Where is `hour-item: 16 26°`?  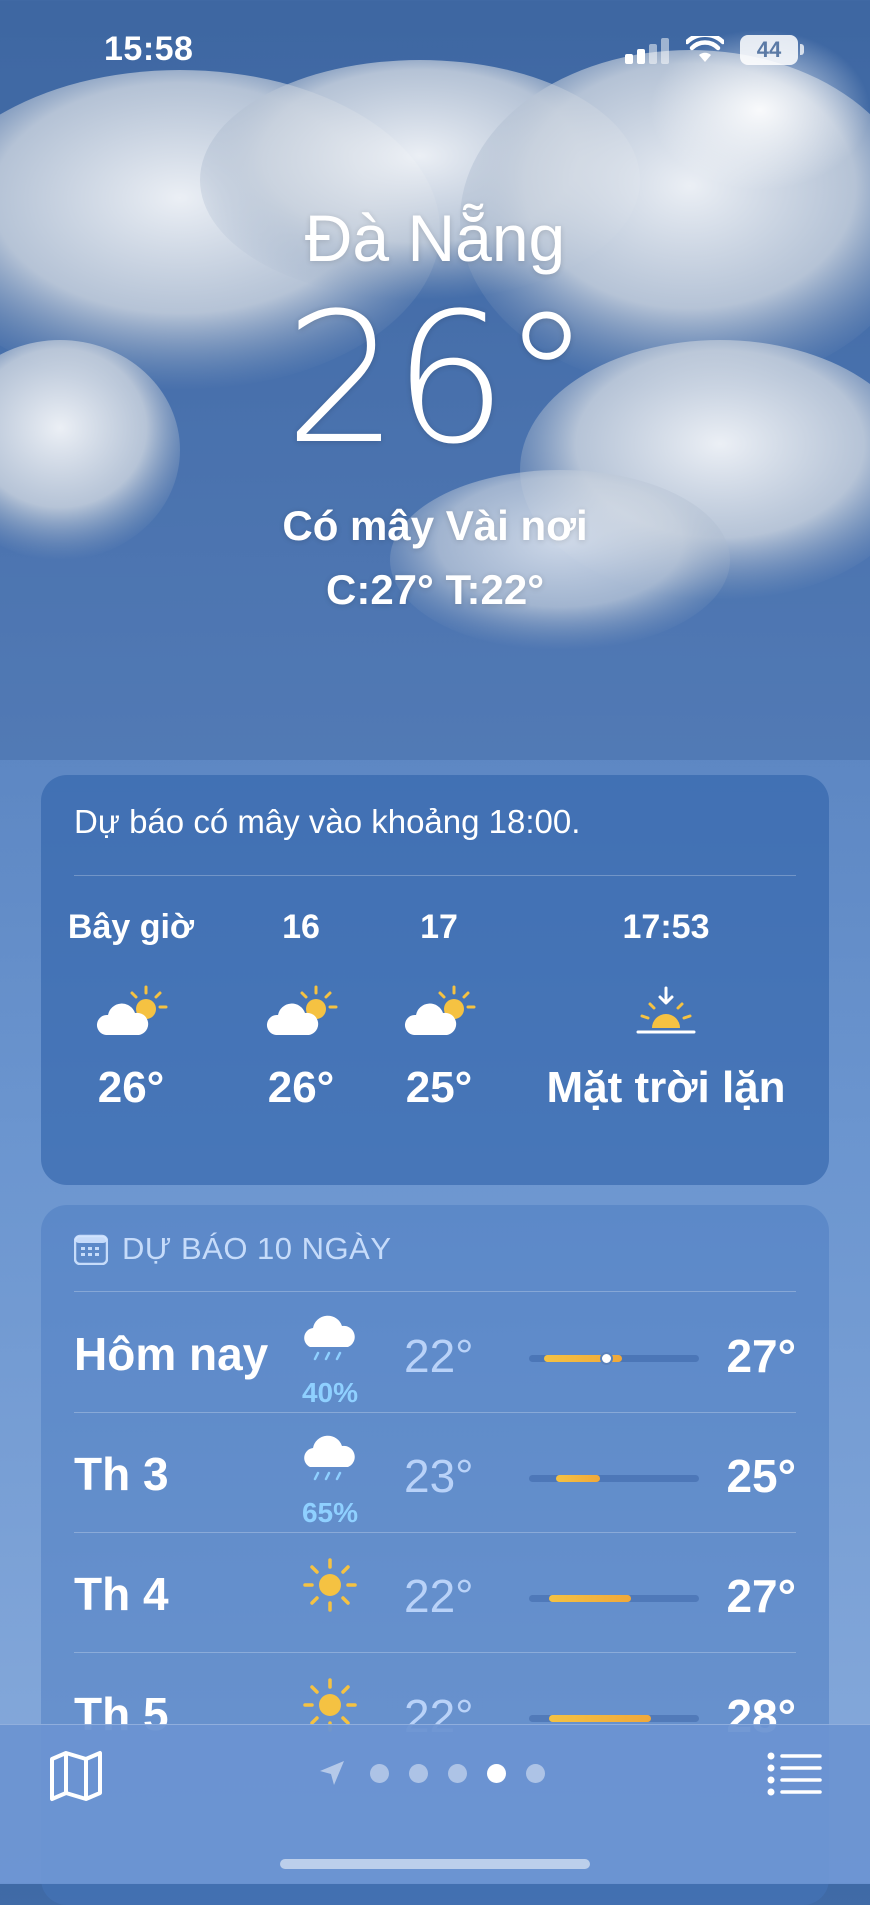
hour-item: 16 26° is located at coordinates (301, 1009).